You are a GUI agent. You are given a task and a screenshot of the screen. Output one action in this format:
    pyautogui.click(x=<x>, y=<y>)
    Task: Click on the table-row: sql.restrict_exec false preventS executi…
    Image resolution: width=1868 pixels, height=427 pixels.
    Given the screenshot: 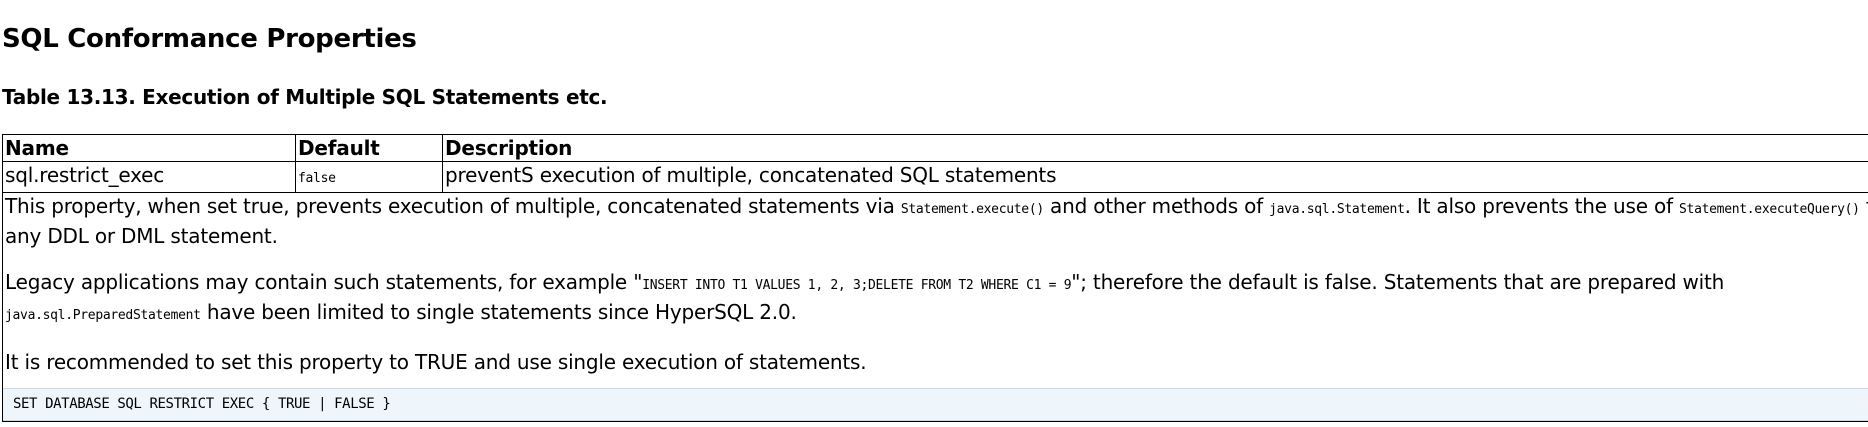 What is the action you would take?
    pyautogui.click(x=935, y=177)
    